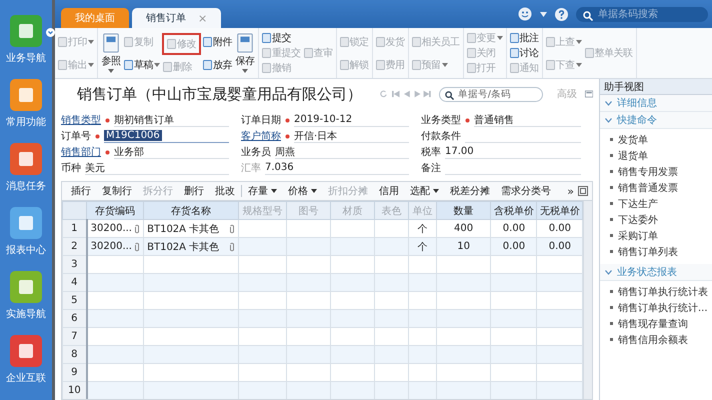 This screenshot has height=400, width=712. What do you see at coordinates (583, 191) in the screenshot?
I see `maximize-icon` at bounding box center [583, 191].